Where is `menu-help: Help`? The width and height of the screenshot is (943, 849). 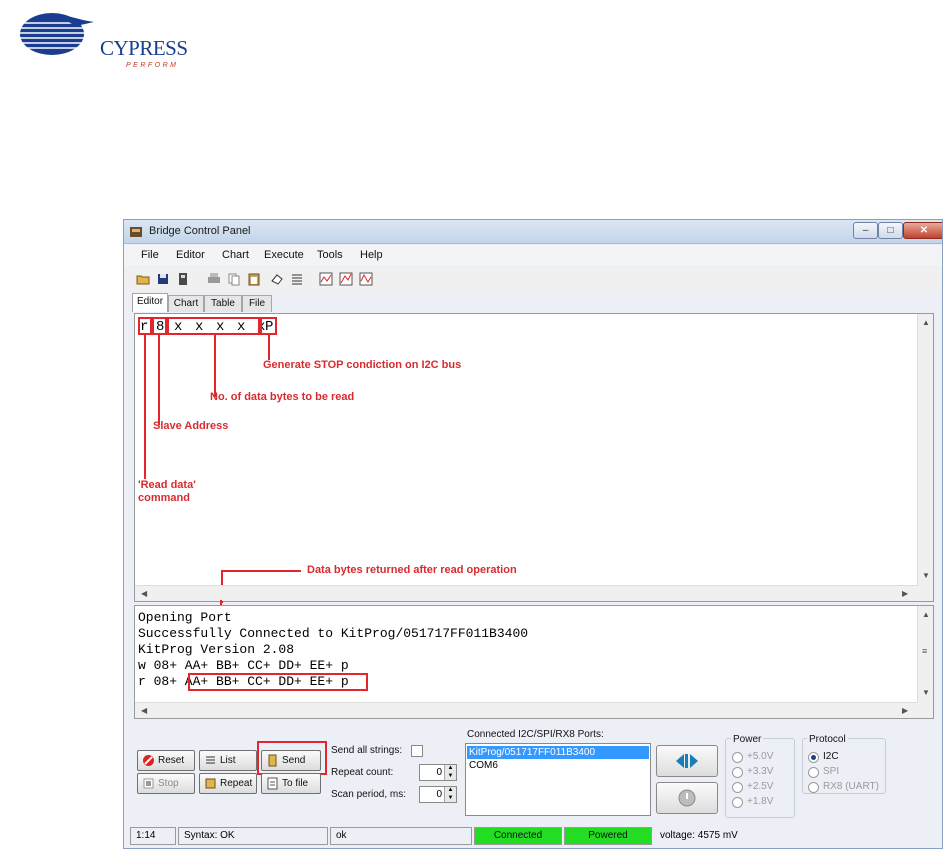 menu-help: Help is located at coordinates (371, 255).